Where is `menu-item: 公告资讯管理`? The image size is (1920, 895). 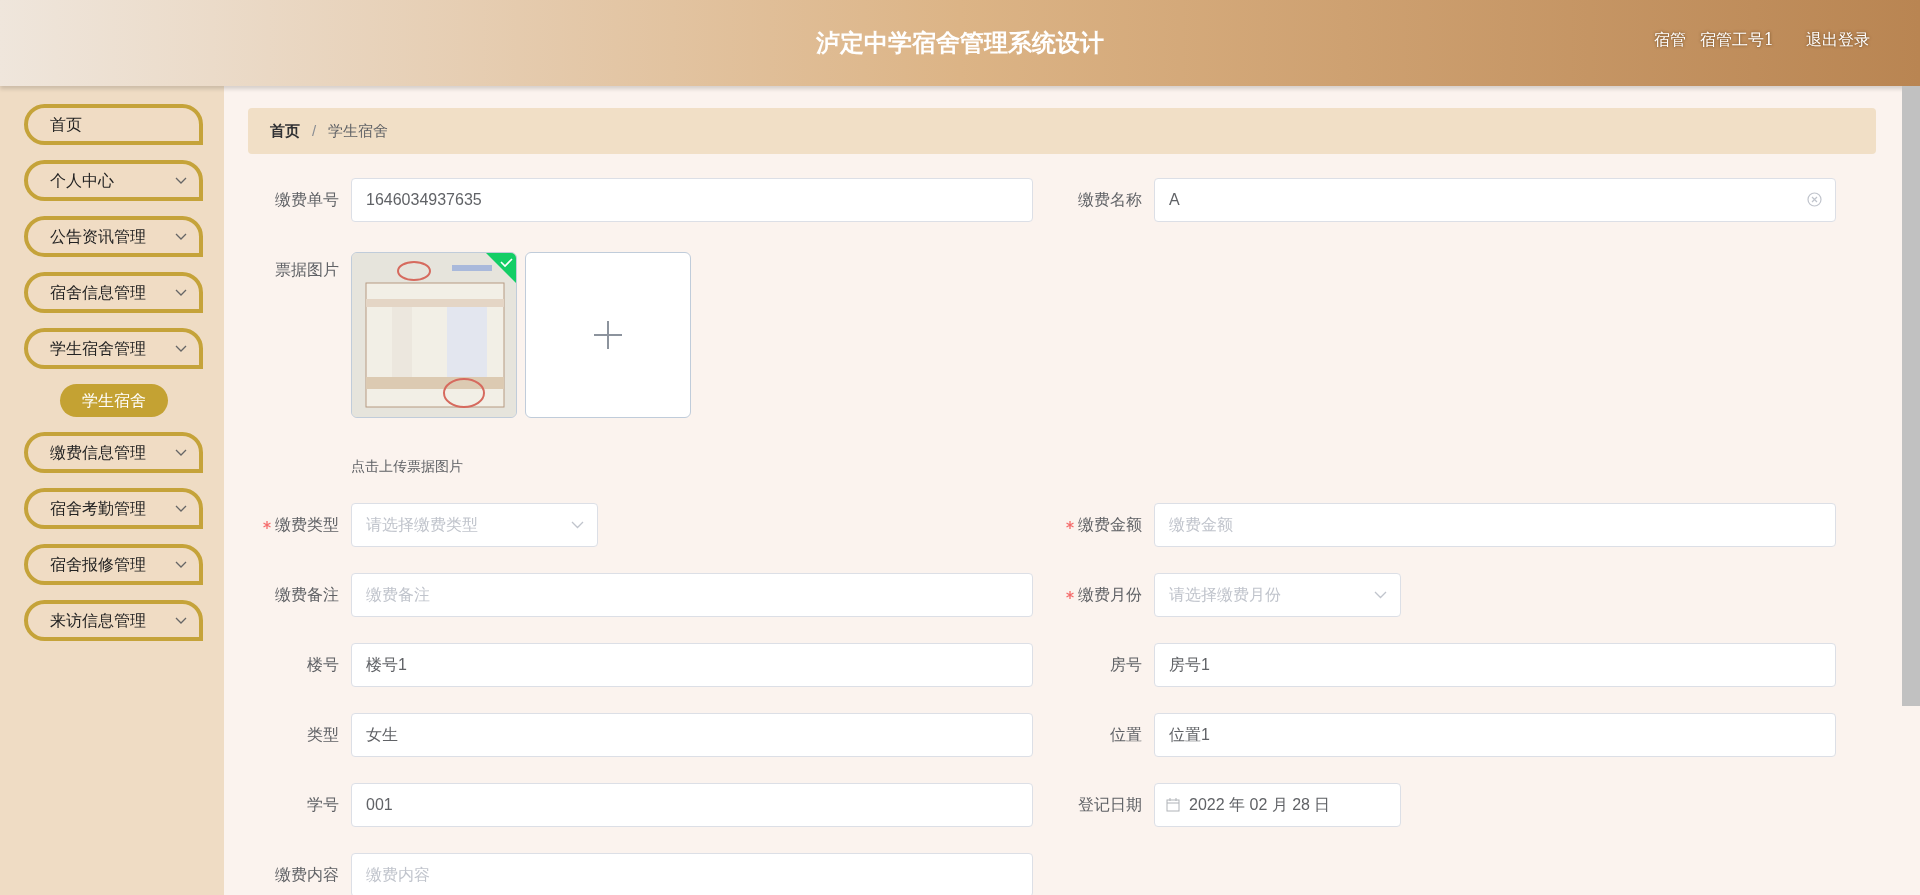 menu-item: 公告资讯管理 is located at coordinates (113, 236).